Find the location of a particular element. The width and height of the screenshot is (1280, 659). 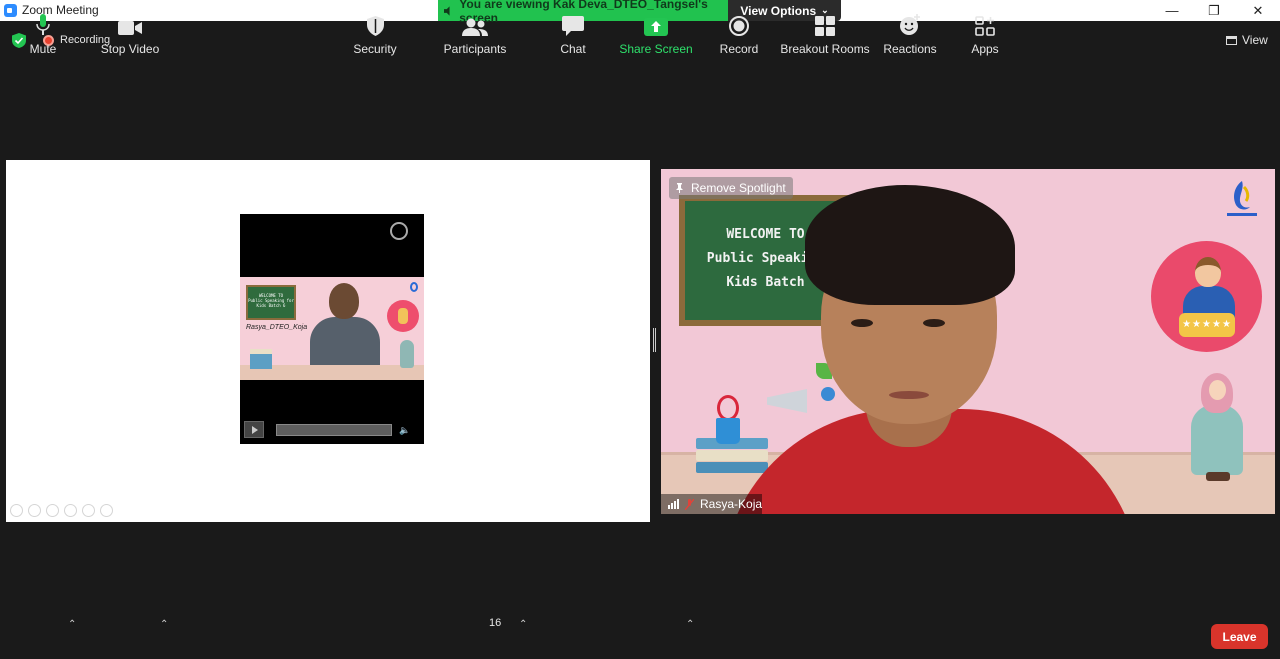

video-camera-icon is located at coordinates (130, 28).